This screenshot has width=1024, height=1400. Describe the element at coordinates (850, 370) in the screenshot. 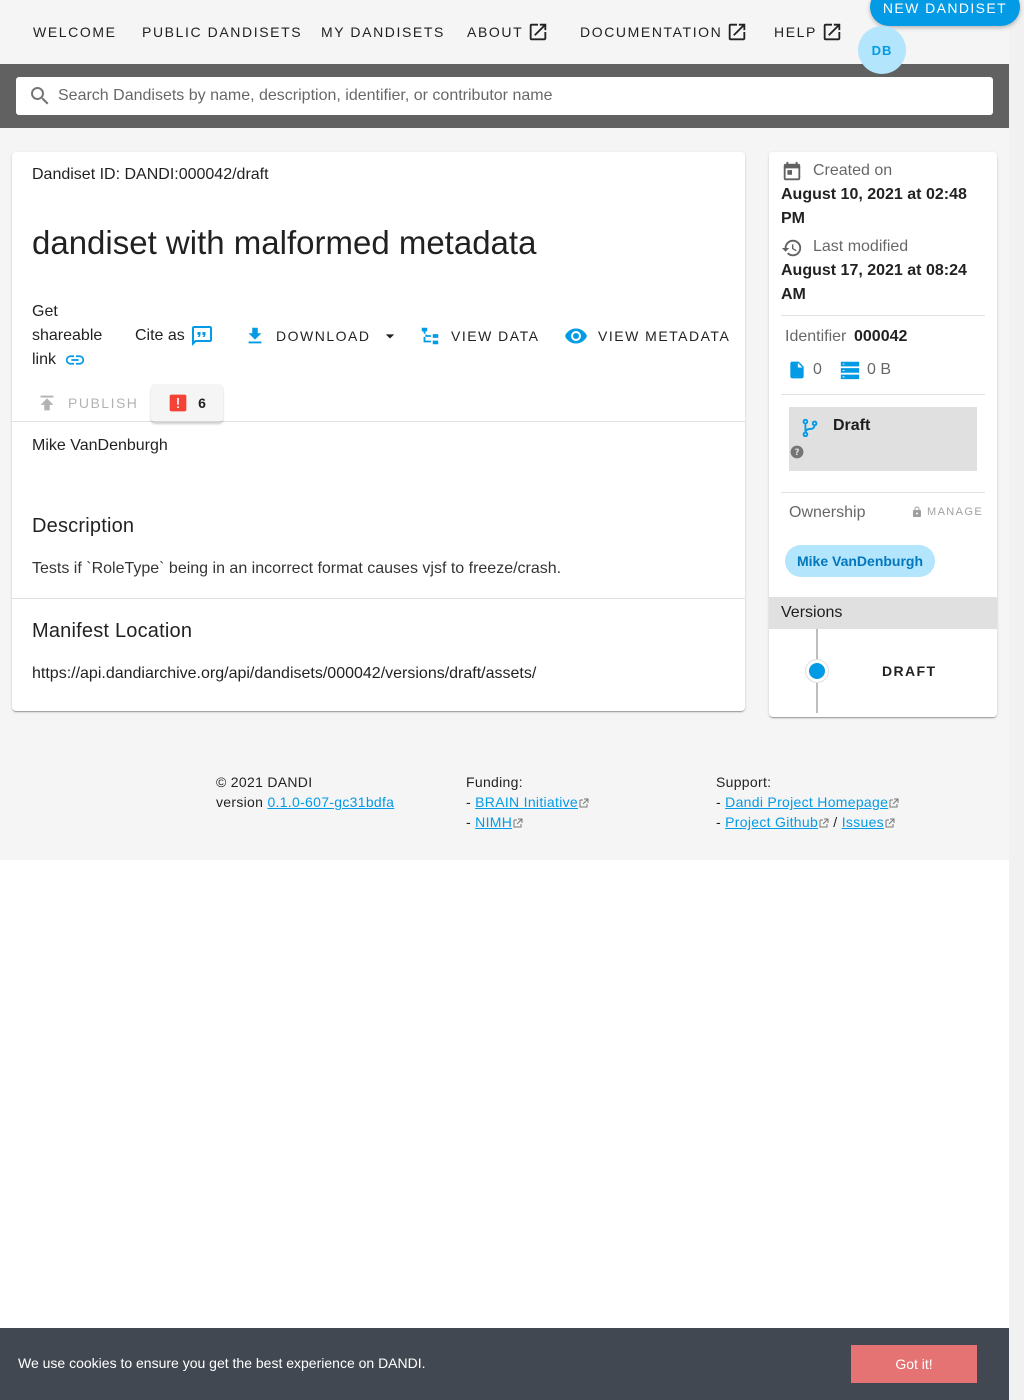

I see `database-icon` at that location.